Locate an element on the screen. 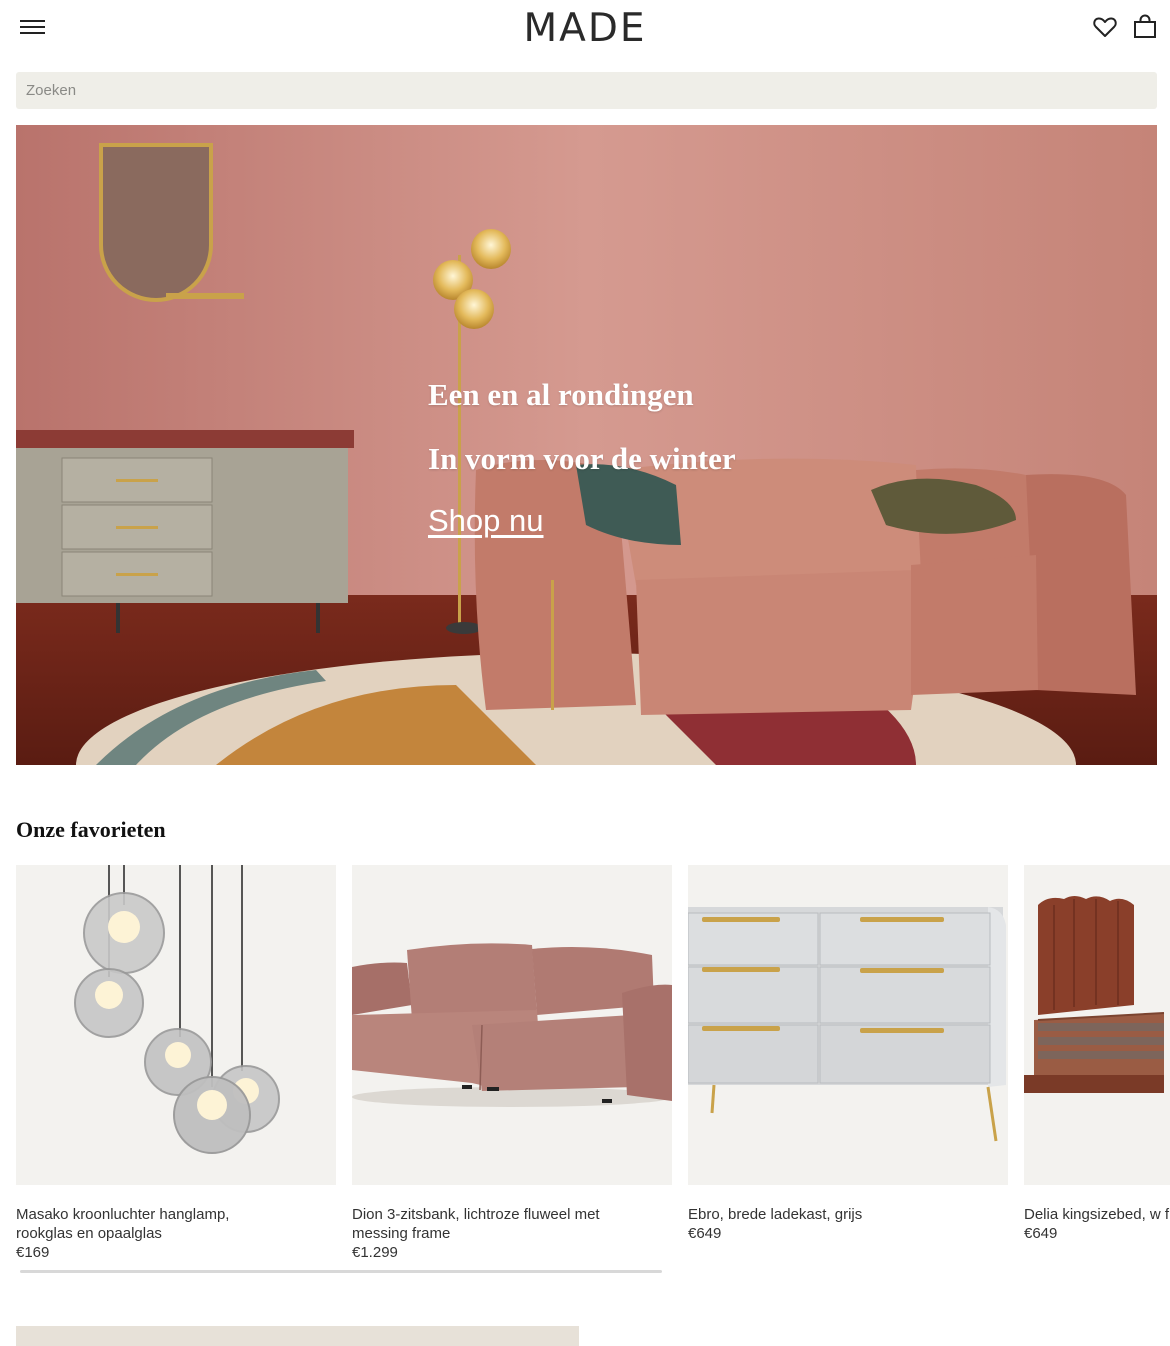 This screenshot has width=1170, height=1346. hero-subheading: In vorm voor de winter is located at coordinates (582, 458).